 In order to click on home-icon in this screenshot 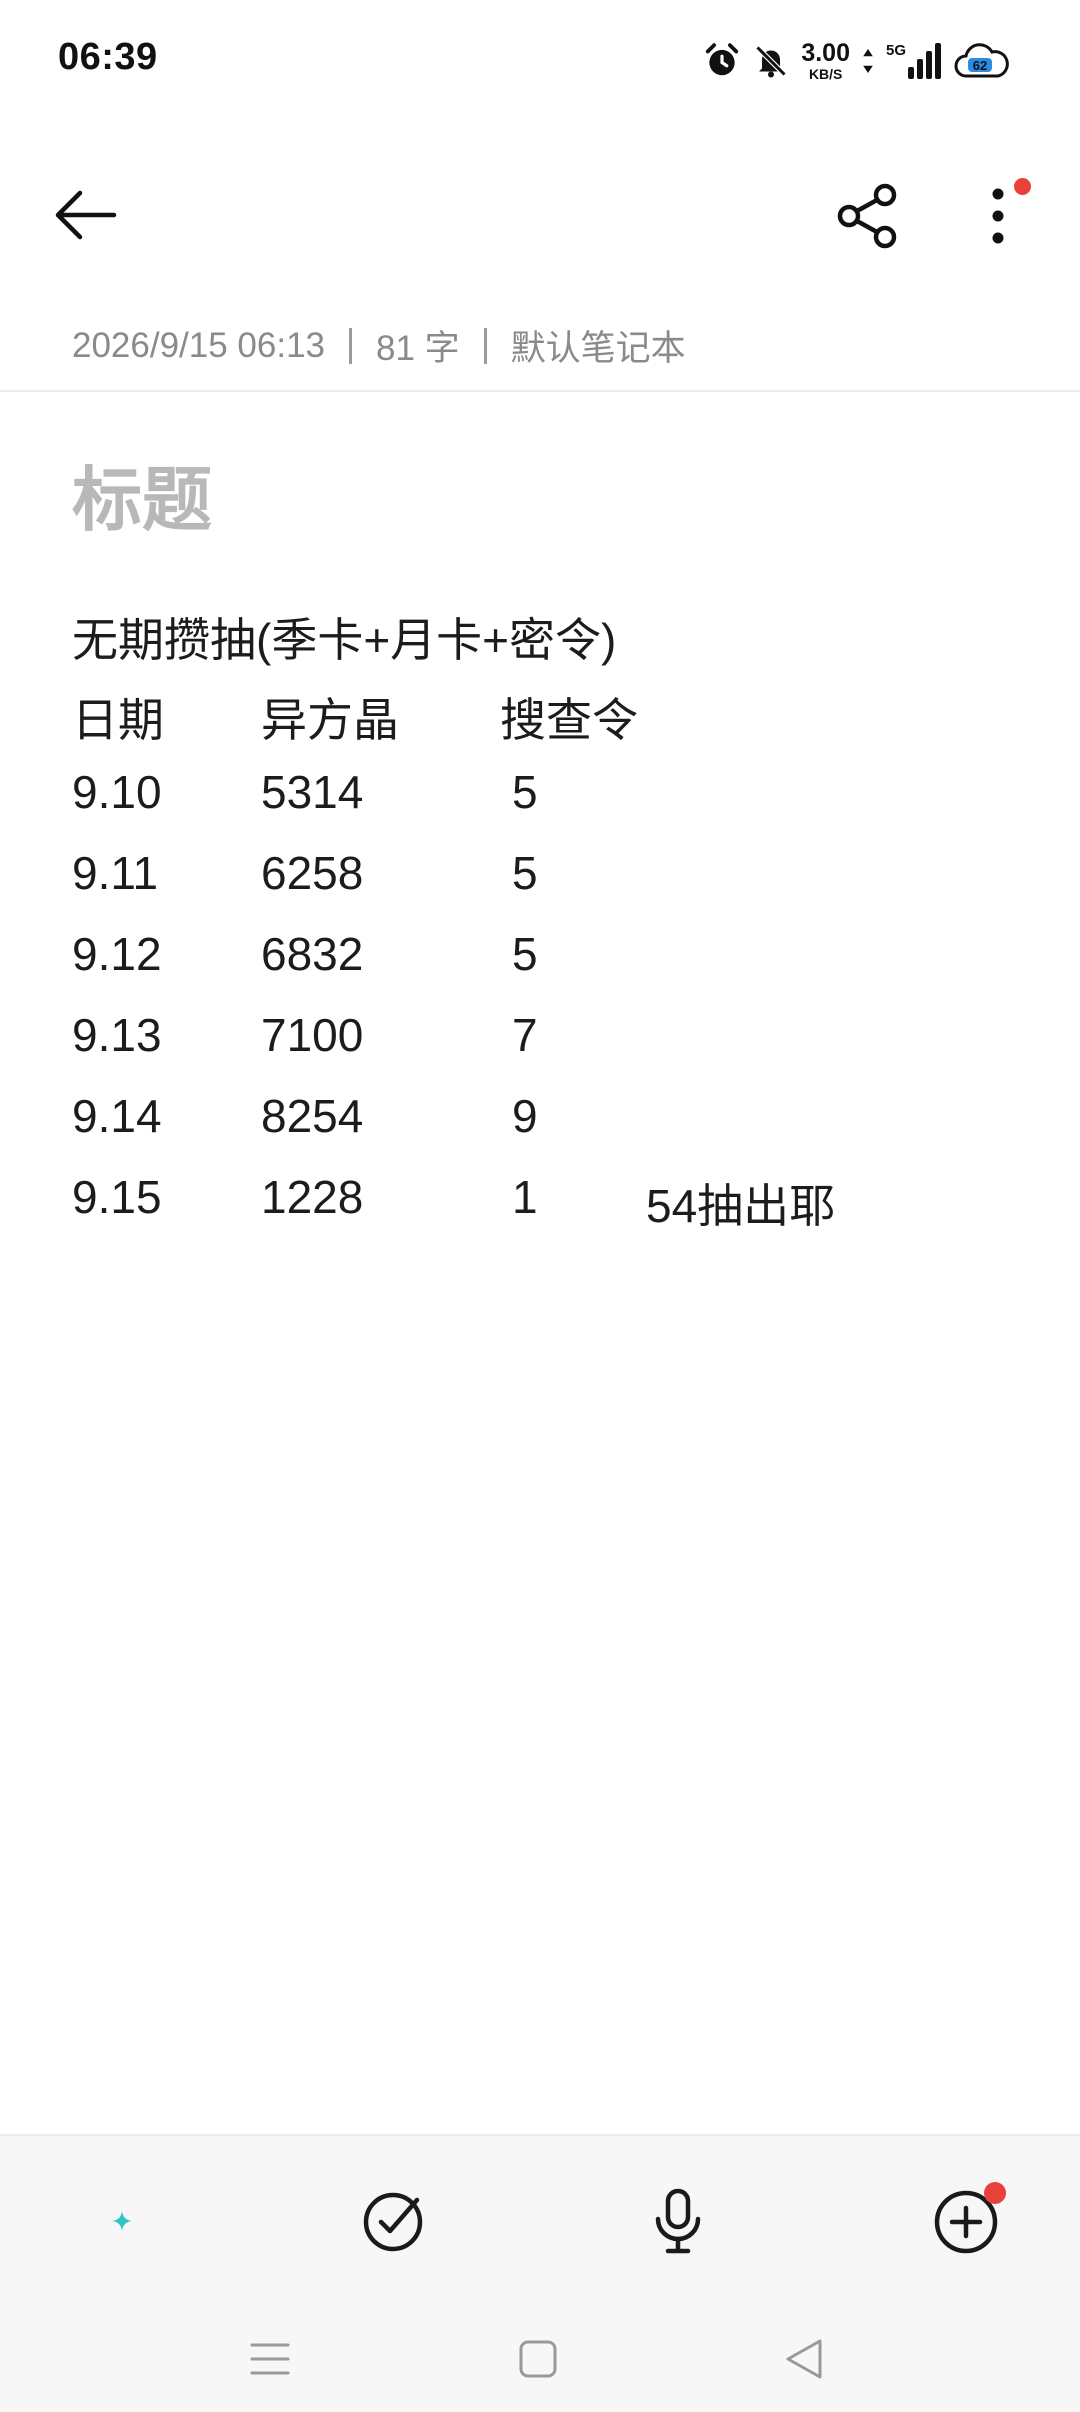, I will do `click(538, 2359)`.